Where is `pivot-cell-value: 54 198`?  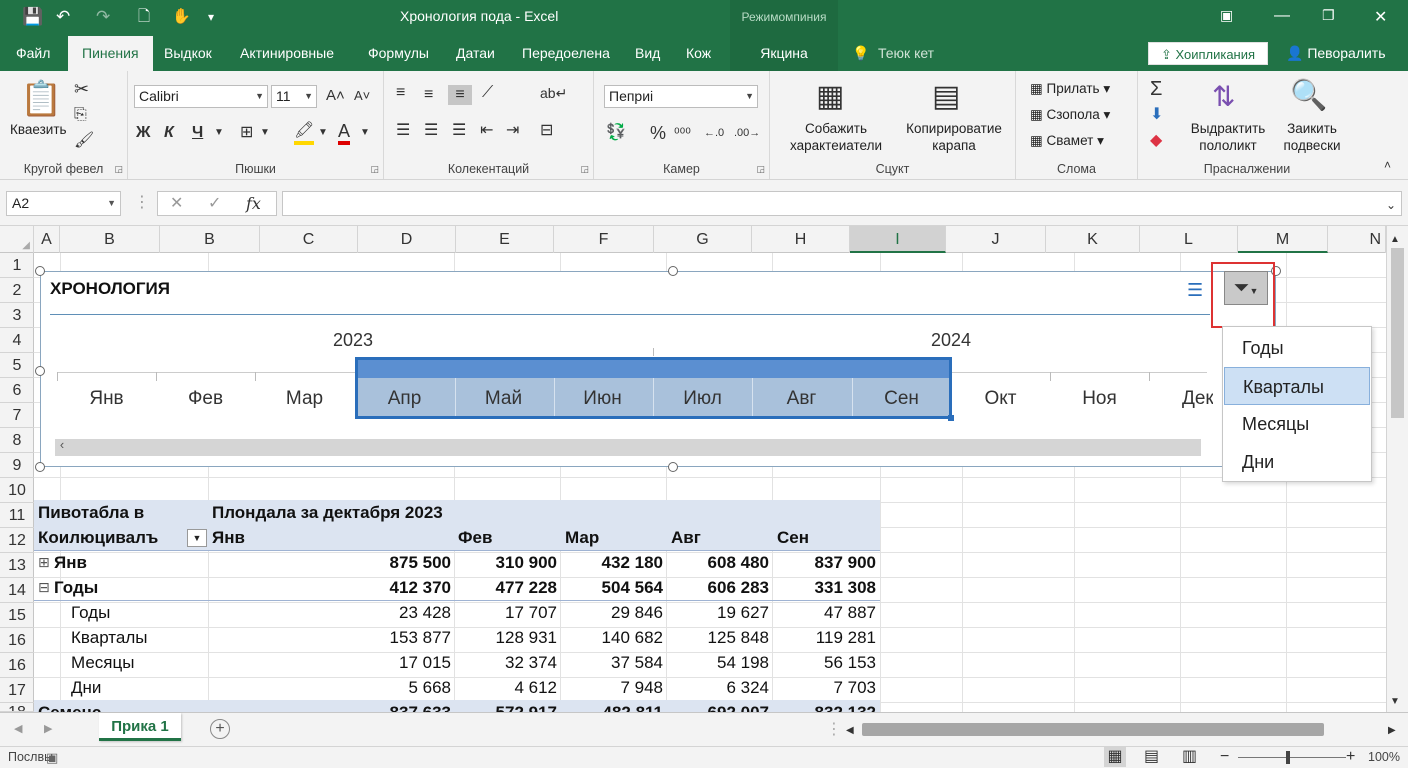
pivot-cell-value: 54 198 is located at coordinates (714, 662).